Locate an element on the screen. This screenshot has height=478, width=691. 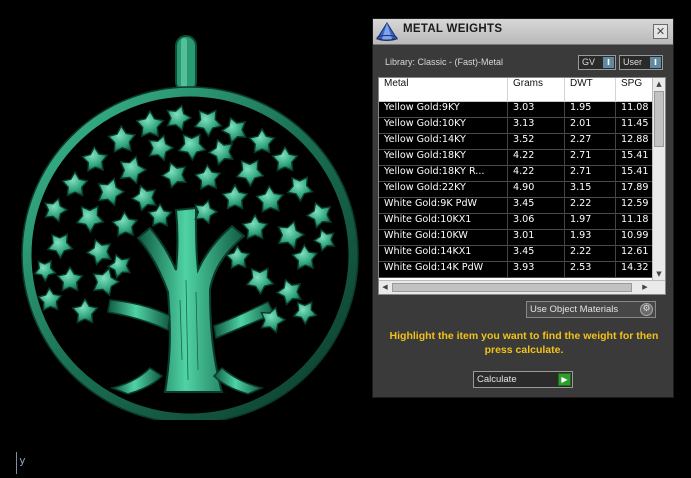
cell-spg: 10.99 is located at coordinates (635, 235).